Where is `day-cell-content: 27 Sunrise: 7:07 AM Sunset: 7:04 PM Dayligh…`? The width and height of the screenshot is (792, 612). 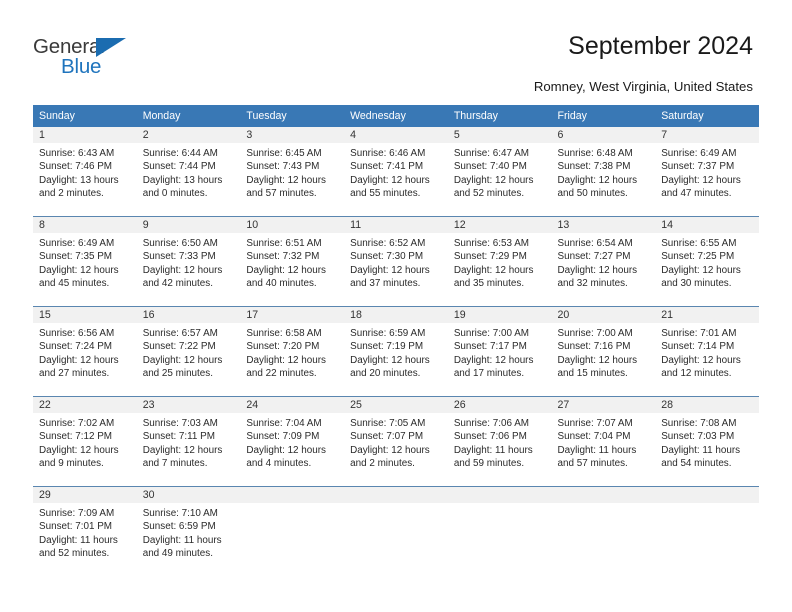
day-cell-content: 27 Sunrise: 7:07 AM Sunset: 7:04 PM Dayligh… is located at coordinates (603, 441).